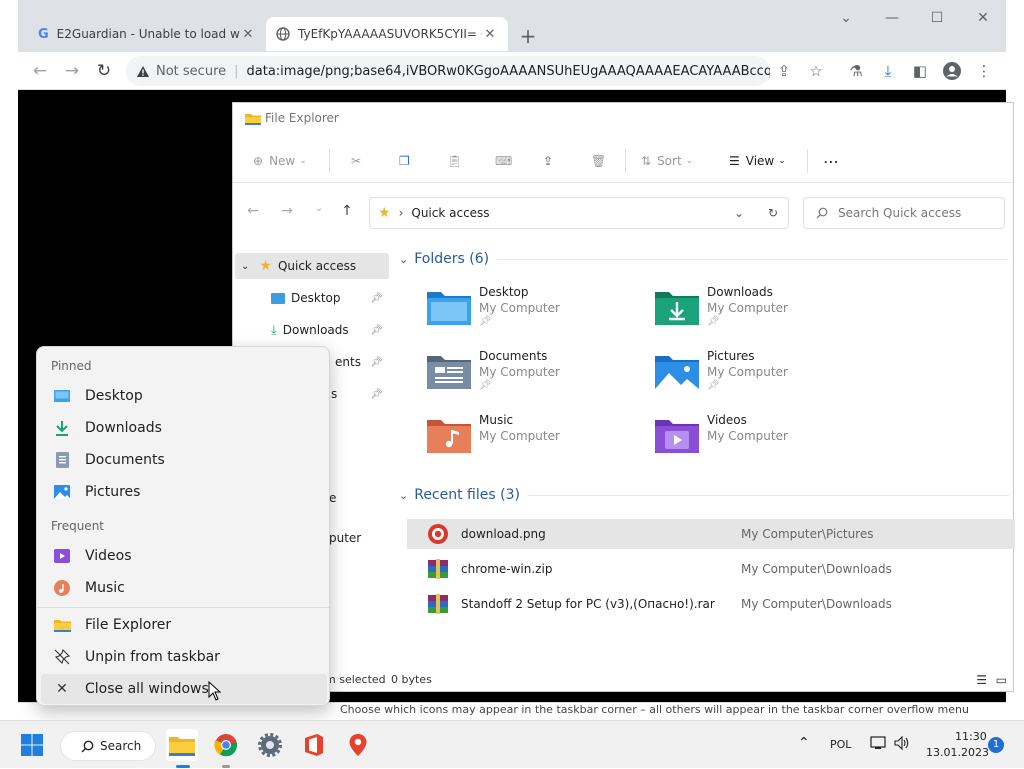  I want to click on tiles-view-icon: ▭, so click(1001, 680).